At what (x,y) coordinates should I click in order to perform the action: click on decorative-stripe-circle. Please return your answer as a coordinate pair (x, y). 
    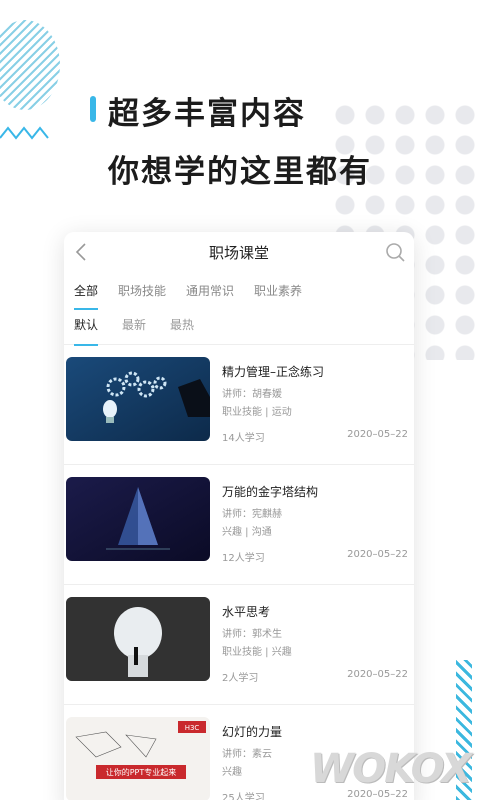
    Looking at the image, I should click on (30, 65).